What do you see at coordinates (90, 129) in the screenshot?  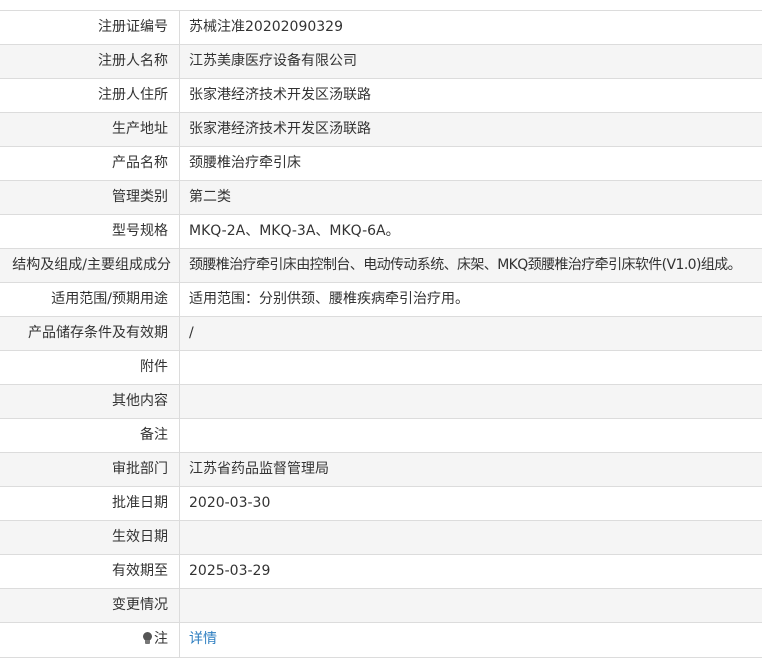 I see `label-production-address: 生产地址` at bounding box center [90, 129].